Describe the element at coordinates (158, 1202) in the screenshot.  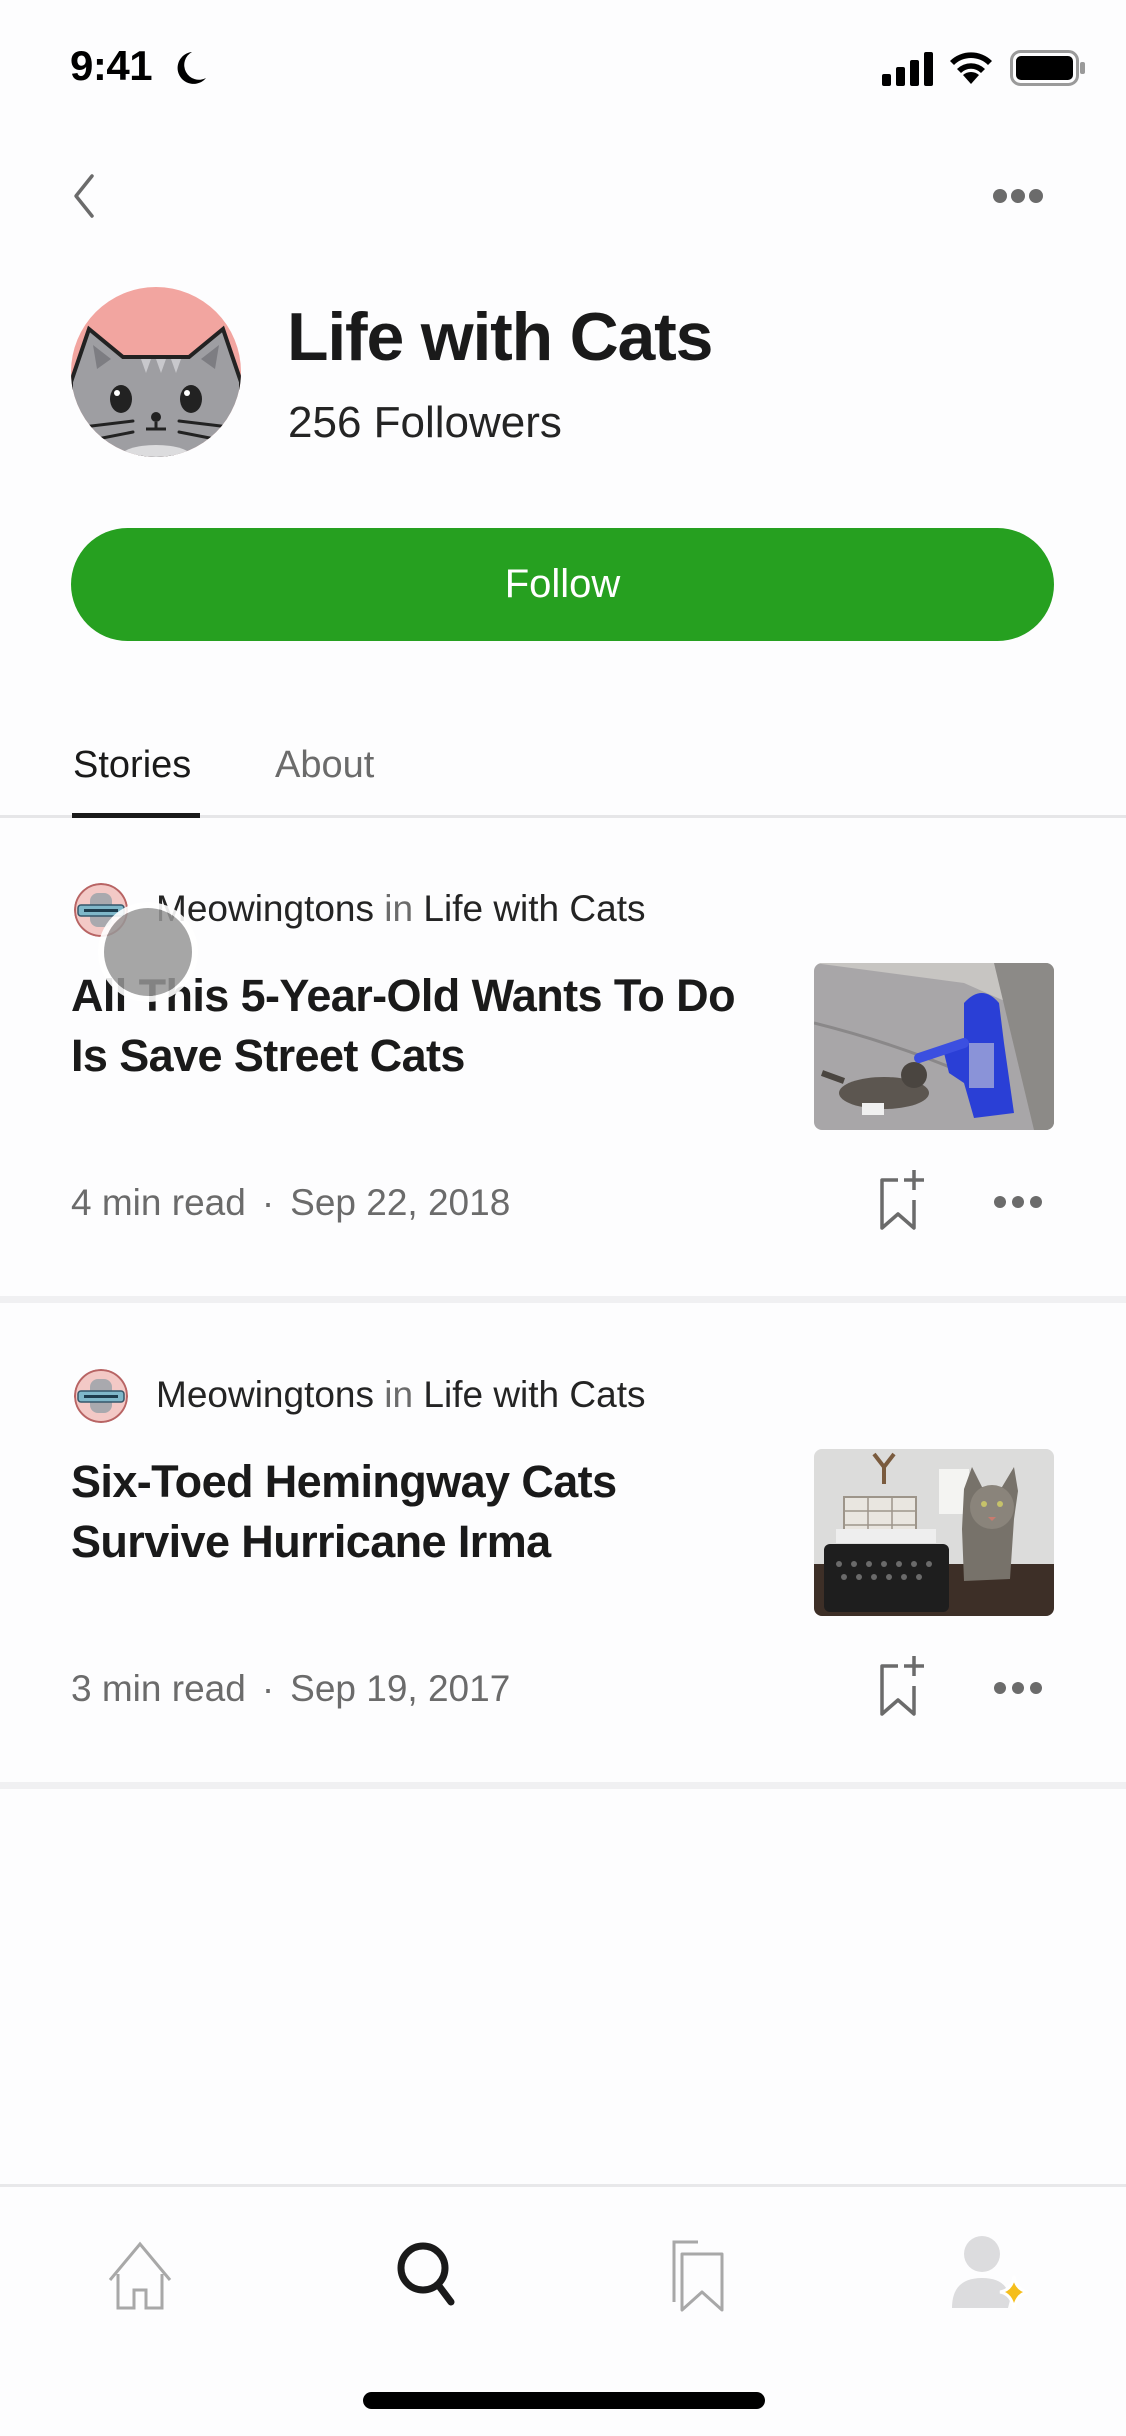
I see `read-time: 4 min read` at that location.